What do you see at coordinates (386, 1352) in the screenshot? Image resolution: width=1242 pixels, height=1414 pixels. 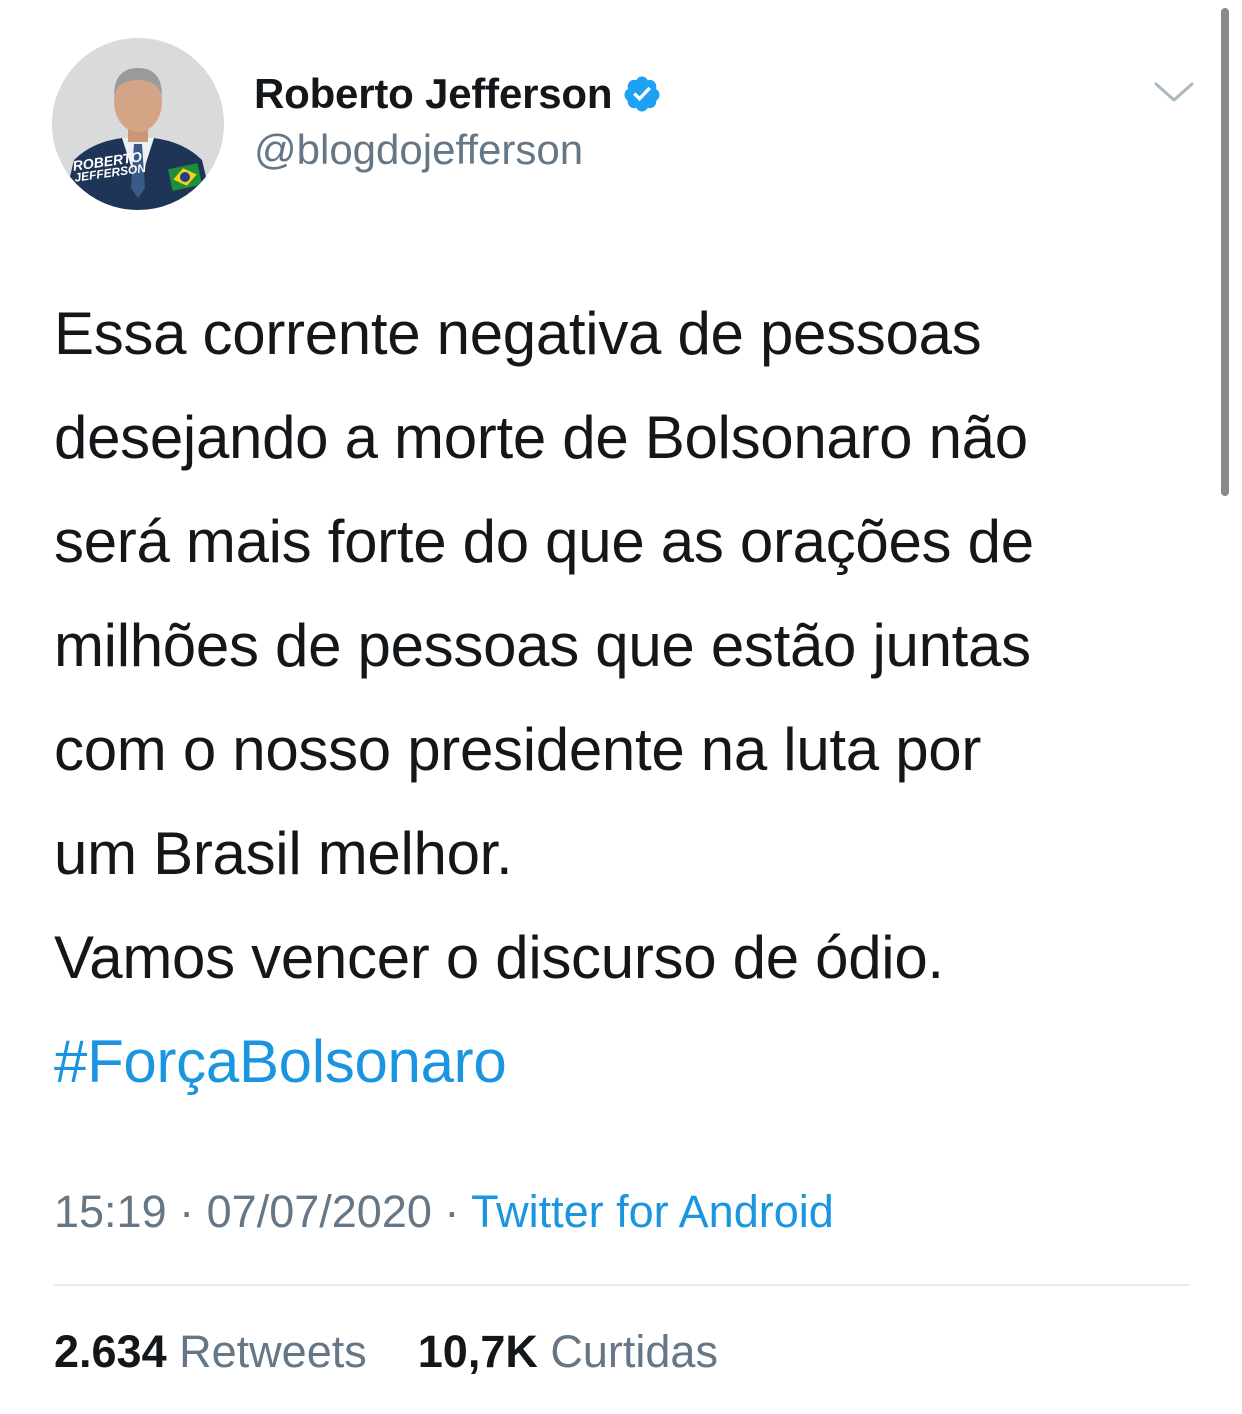 I see `tweet-stats: 2.634 Retweets 10,7K Curtidas` at bounding box center [386, 1352].